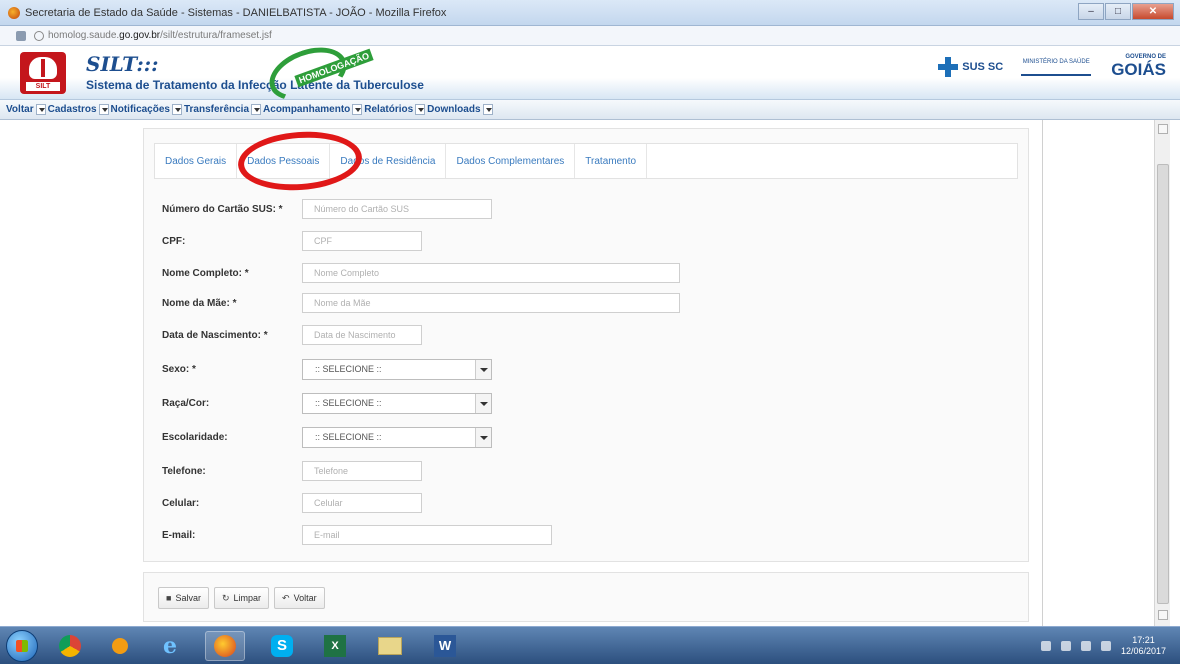  What do you see at coordinates (120, 646) in the screenshot?
I see `media-player-icon` at bounding box center [120, 646].